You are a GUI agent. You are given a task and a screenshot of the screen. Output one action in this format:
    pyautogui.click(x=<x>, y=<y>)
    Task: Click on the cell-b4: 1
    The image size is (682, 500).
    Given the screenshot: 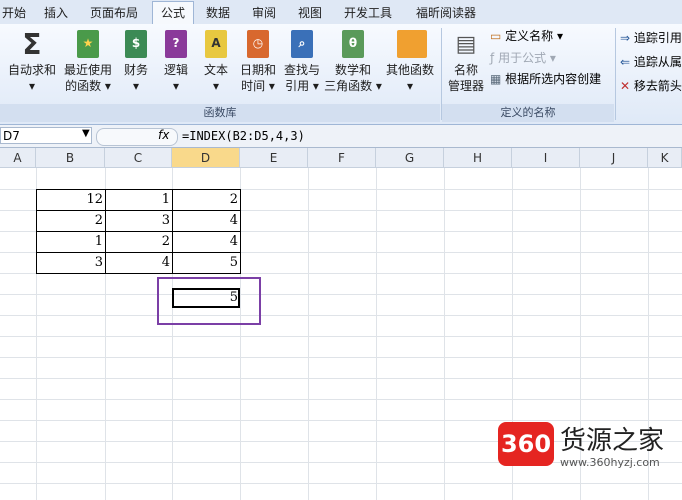 What is the action you would take?
    pyautogui.click(x=70, y=241)
    